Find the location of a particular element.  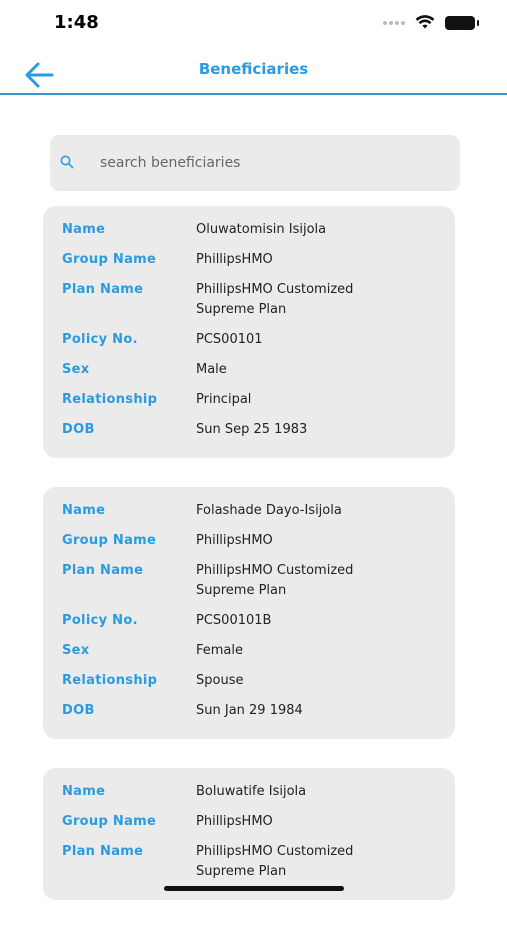

search-input is located at coordinates (270, 163).